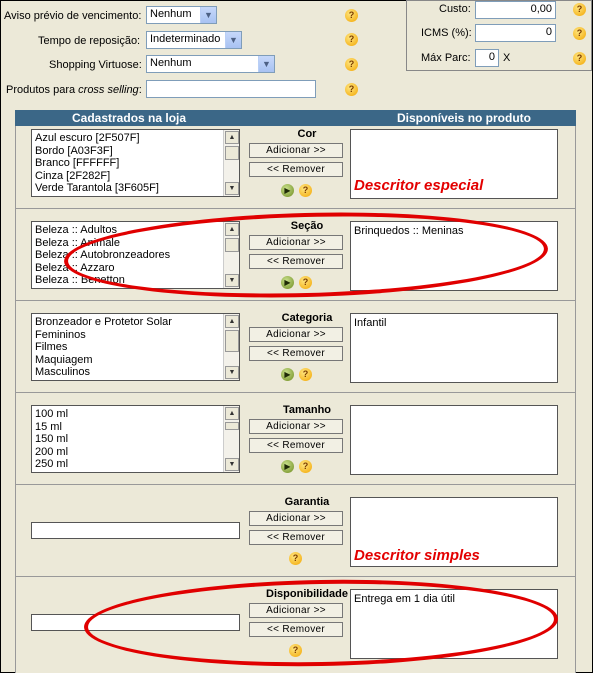  I want to click on tempo-select: Indeterminado ▼, so click(194, 40).